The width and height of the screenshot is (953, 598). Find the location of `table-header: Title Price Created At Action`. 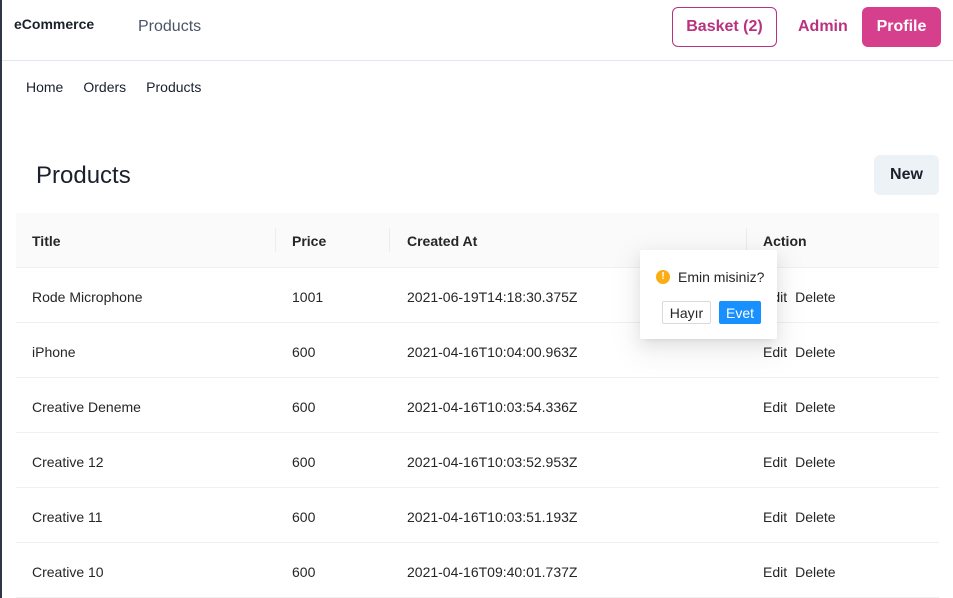

table-header: Title Price Created At Action is located at coordinates (477, 240).